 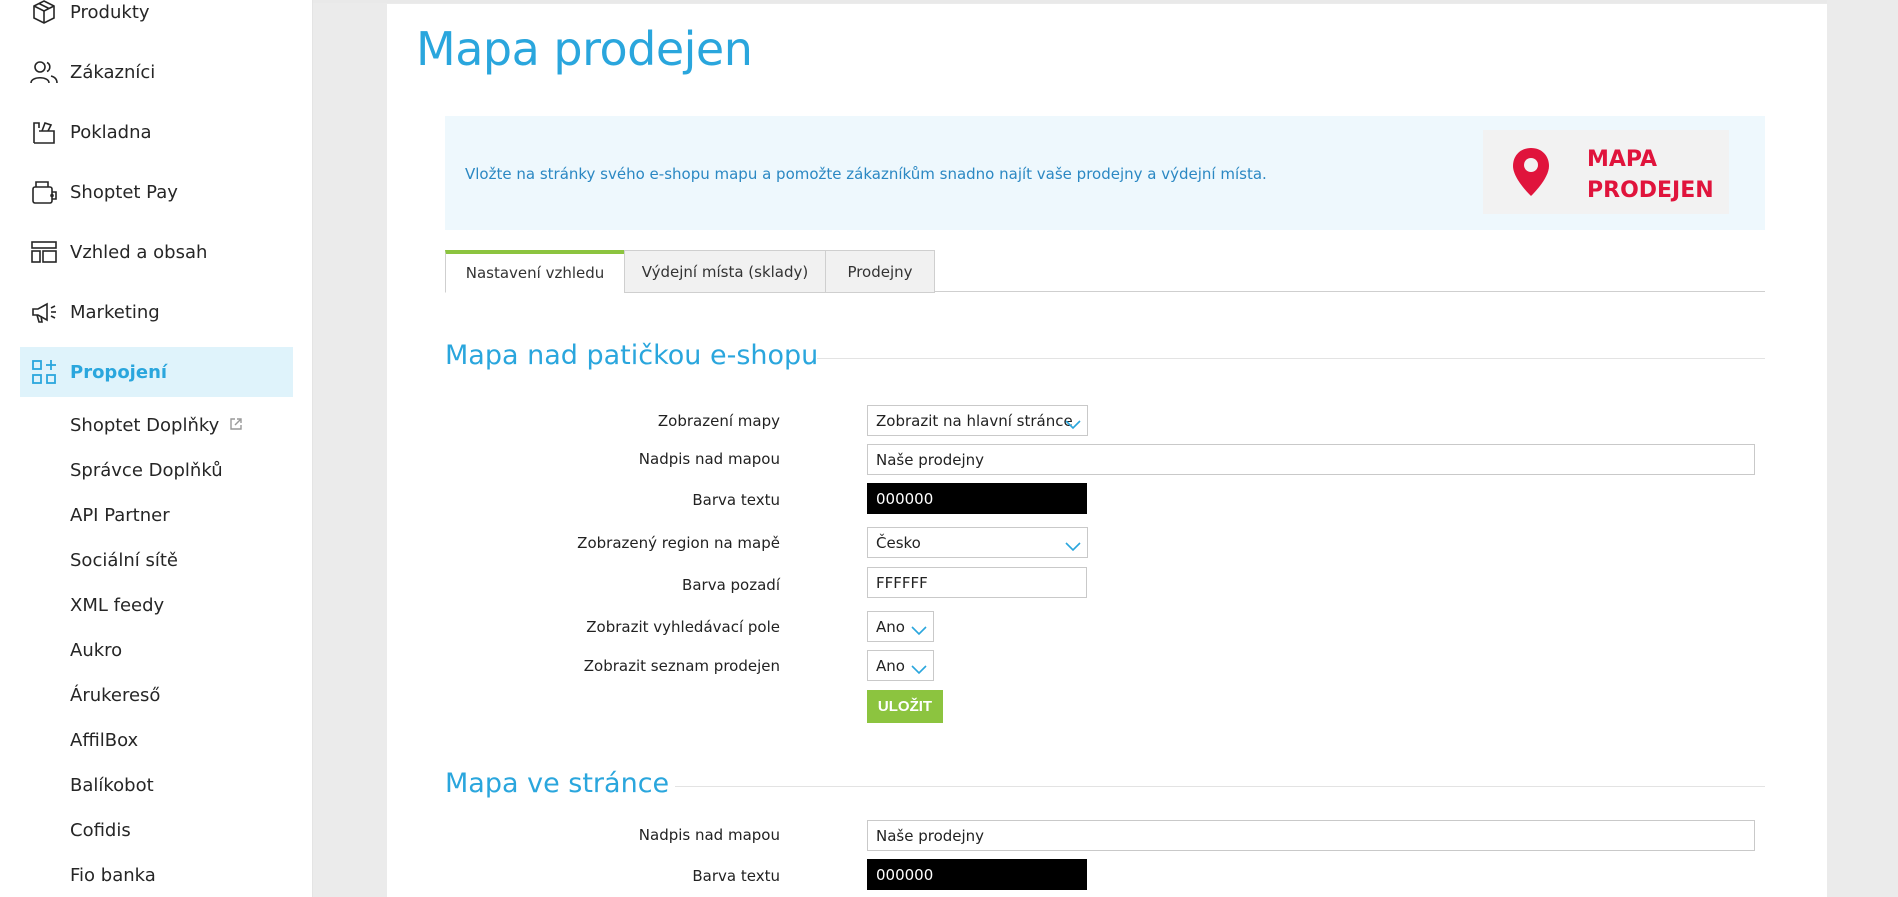 What do you see at coordinates (44, 13) in the screenshot?
I see `box-icon` at bounding box center [44, 13].